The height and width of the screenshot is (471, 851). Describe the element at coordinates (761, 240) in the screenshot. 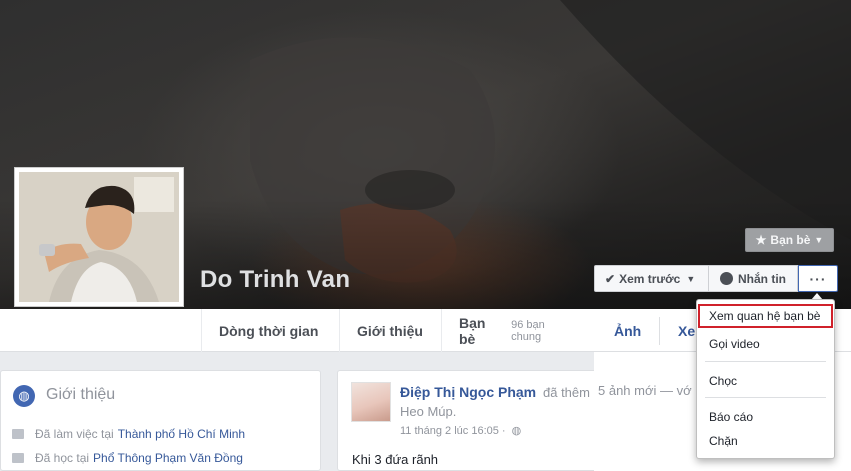

I see `star-icon: ★` at that location.